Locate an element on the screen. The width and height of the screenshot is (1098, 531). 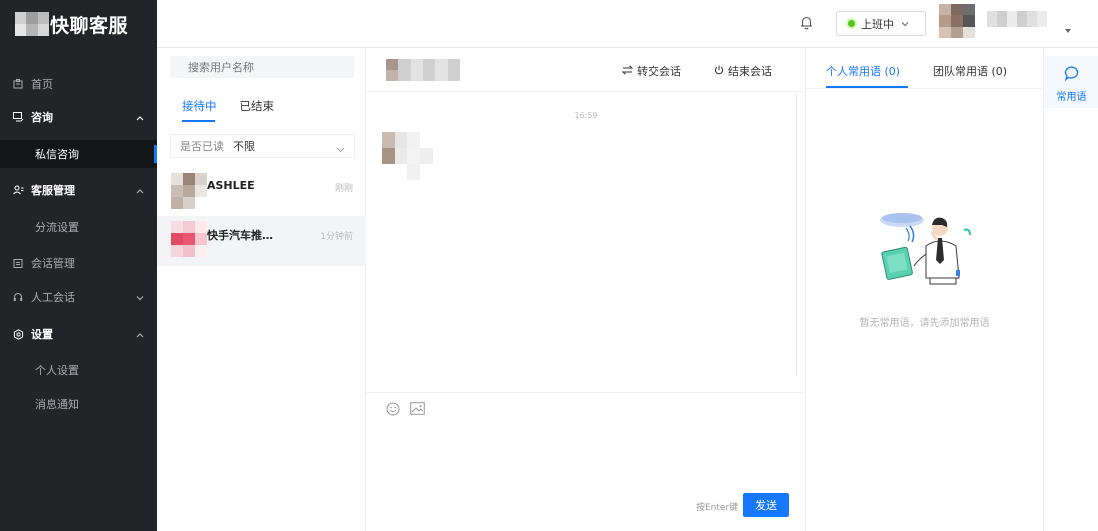
status-select: 上班中 is located at coordinates (881, 23).